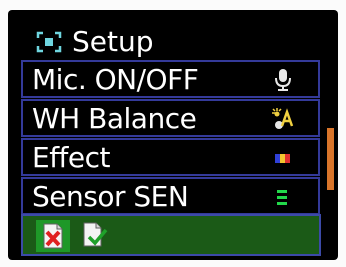  What do you see at coordinates (113, 41) in the screenshot?
I see `menu-title: Setup` at bounding box center [113, 41].